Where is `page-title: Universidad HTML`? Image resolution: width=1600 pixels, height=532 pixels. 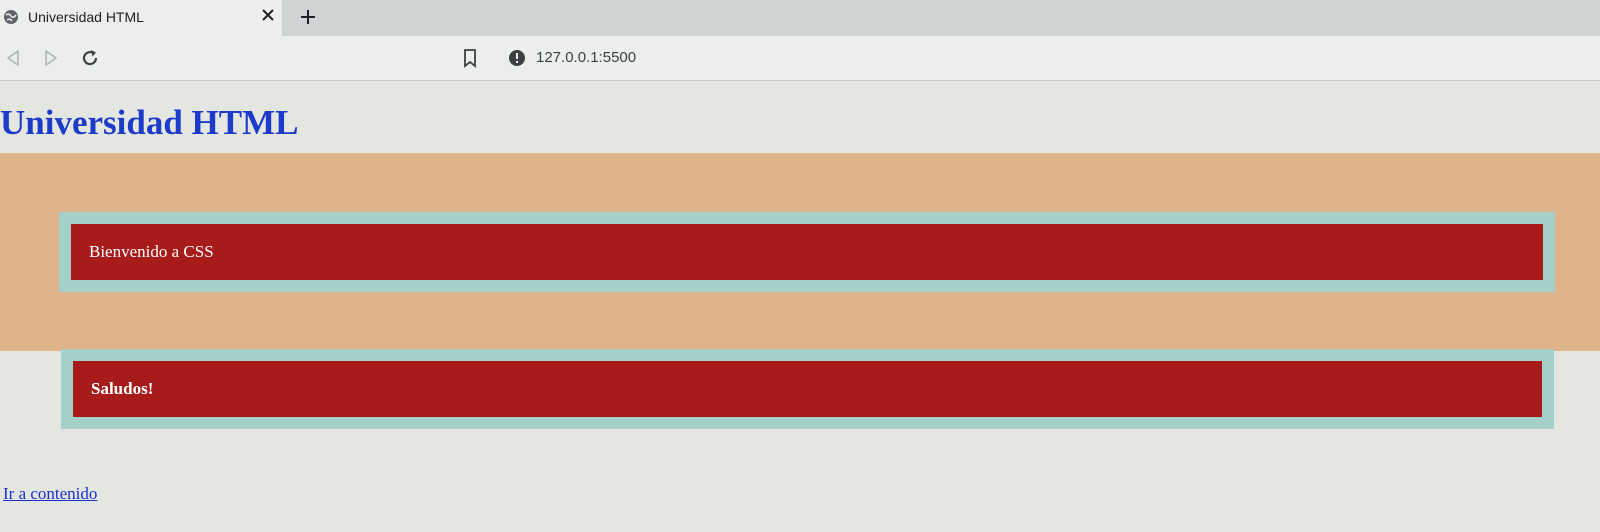 page-title: Universidad HTML is located at coordinates (149, 122).